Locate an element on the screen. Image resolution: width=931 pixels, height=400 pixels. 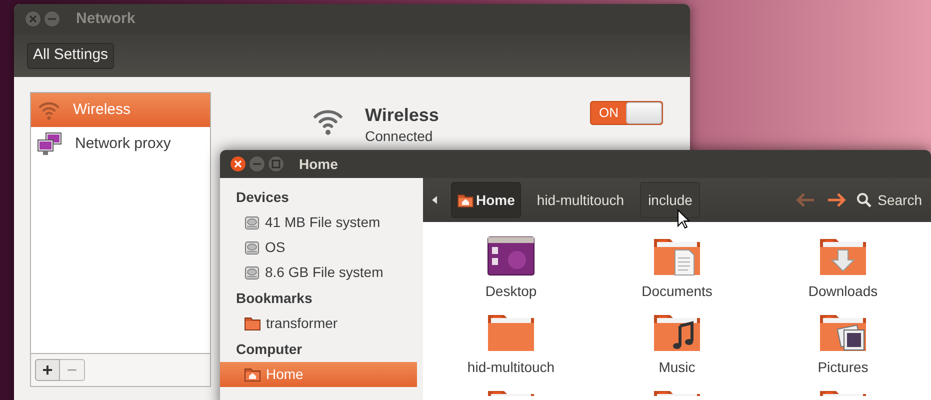
file-label: Documents is located at coordinates (677, 291).